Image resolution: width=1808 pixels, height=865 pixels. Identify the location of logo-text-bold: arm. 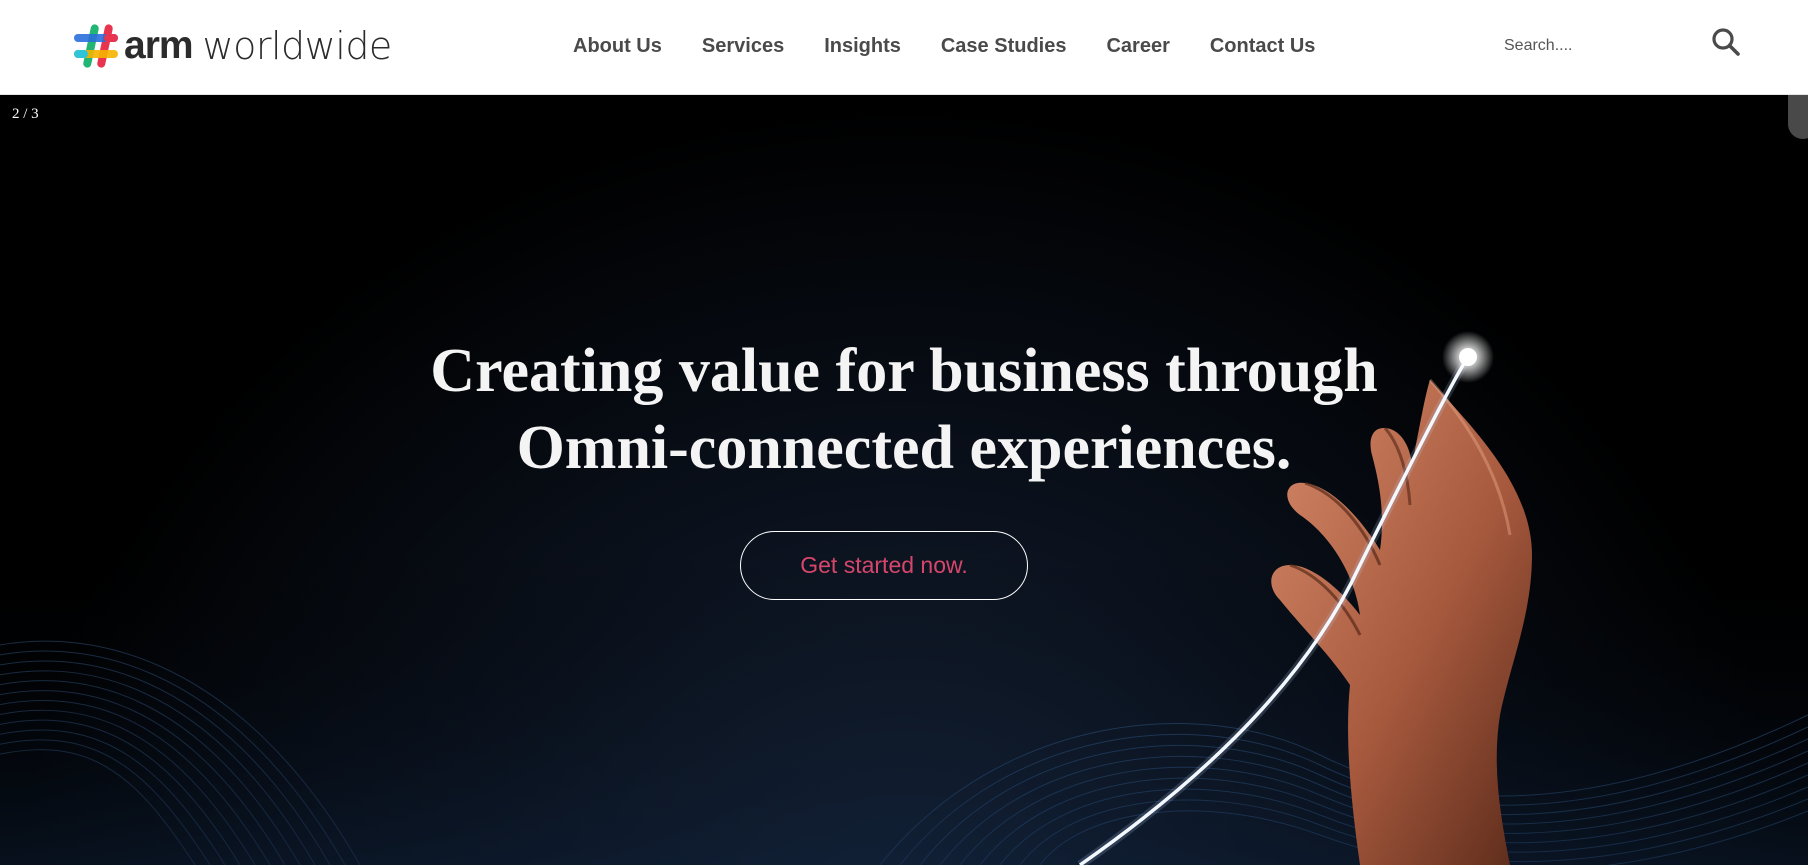
(159, 45).